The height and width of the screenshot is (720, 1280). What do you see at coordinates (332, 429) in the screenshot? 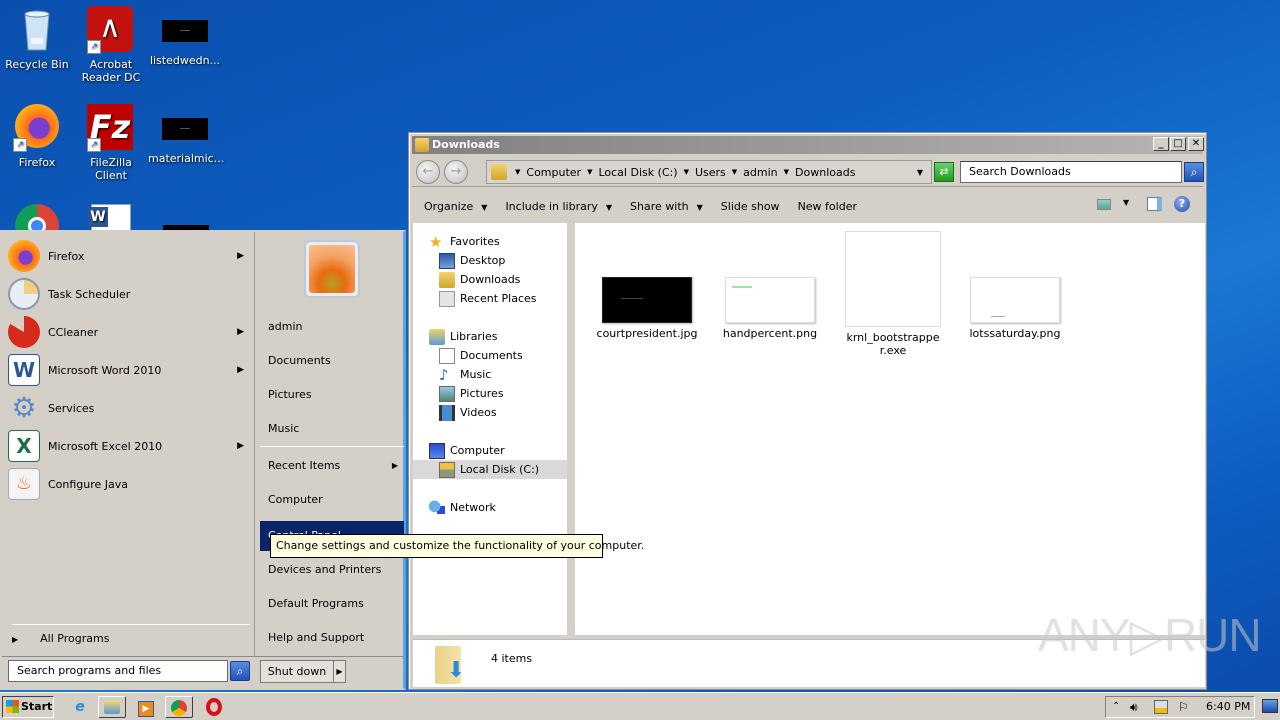
I see `start-place-music: Music` at bounding box center [332, 429].